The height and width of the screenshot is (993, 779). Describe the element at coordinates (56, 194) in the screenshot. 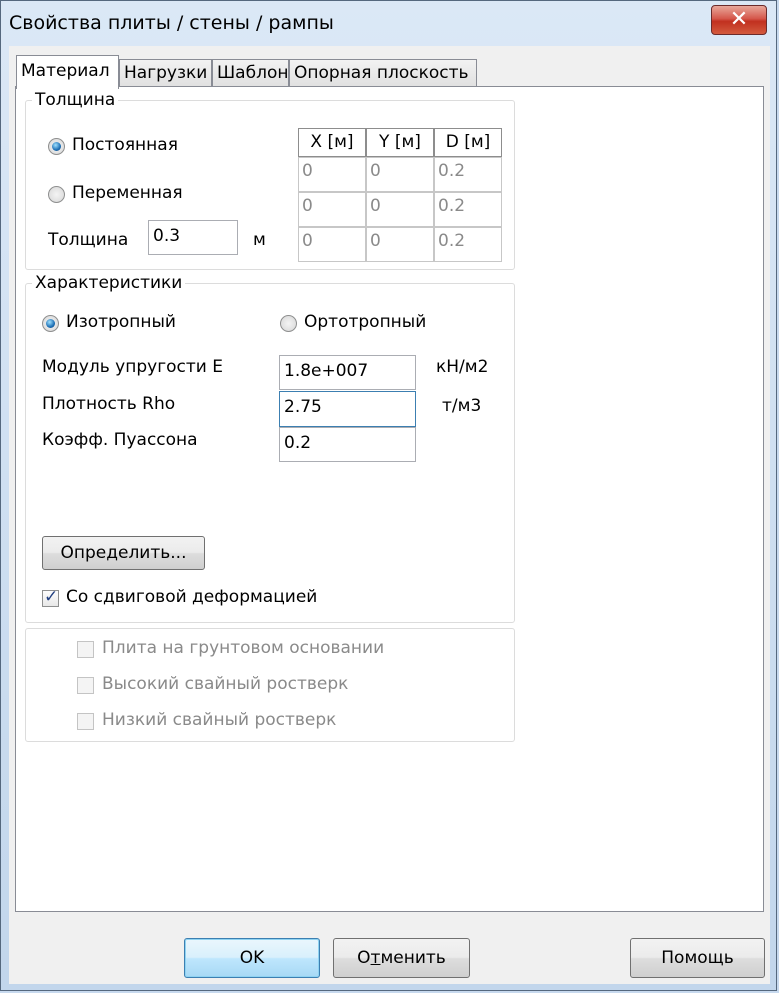

I see `variable-radio` at that location.